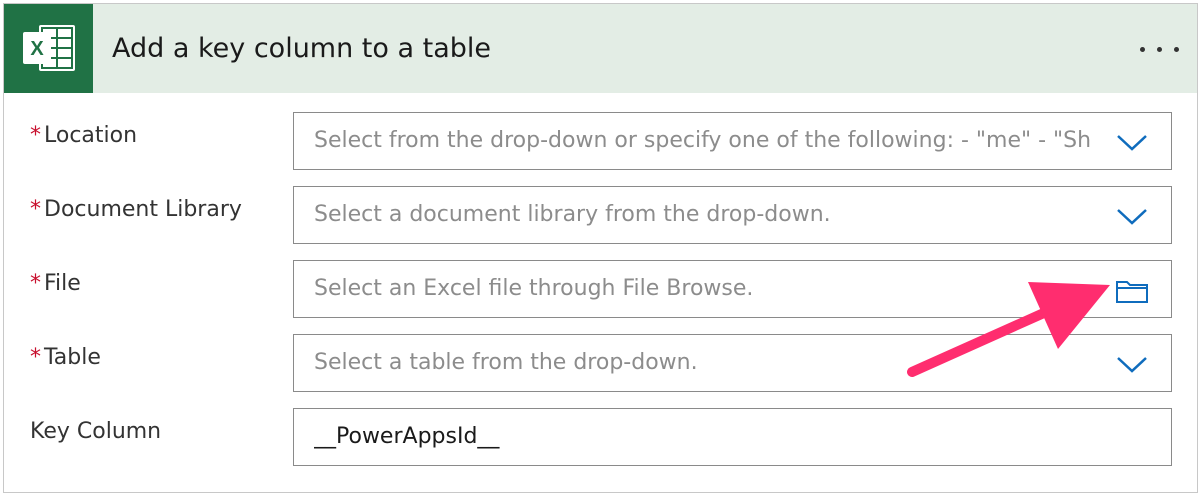 The image size is (1204, 498). I want to click on key-column-input: __PowerAppsId__, so click(732, 437).